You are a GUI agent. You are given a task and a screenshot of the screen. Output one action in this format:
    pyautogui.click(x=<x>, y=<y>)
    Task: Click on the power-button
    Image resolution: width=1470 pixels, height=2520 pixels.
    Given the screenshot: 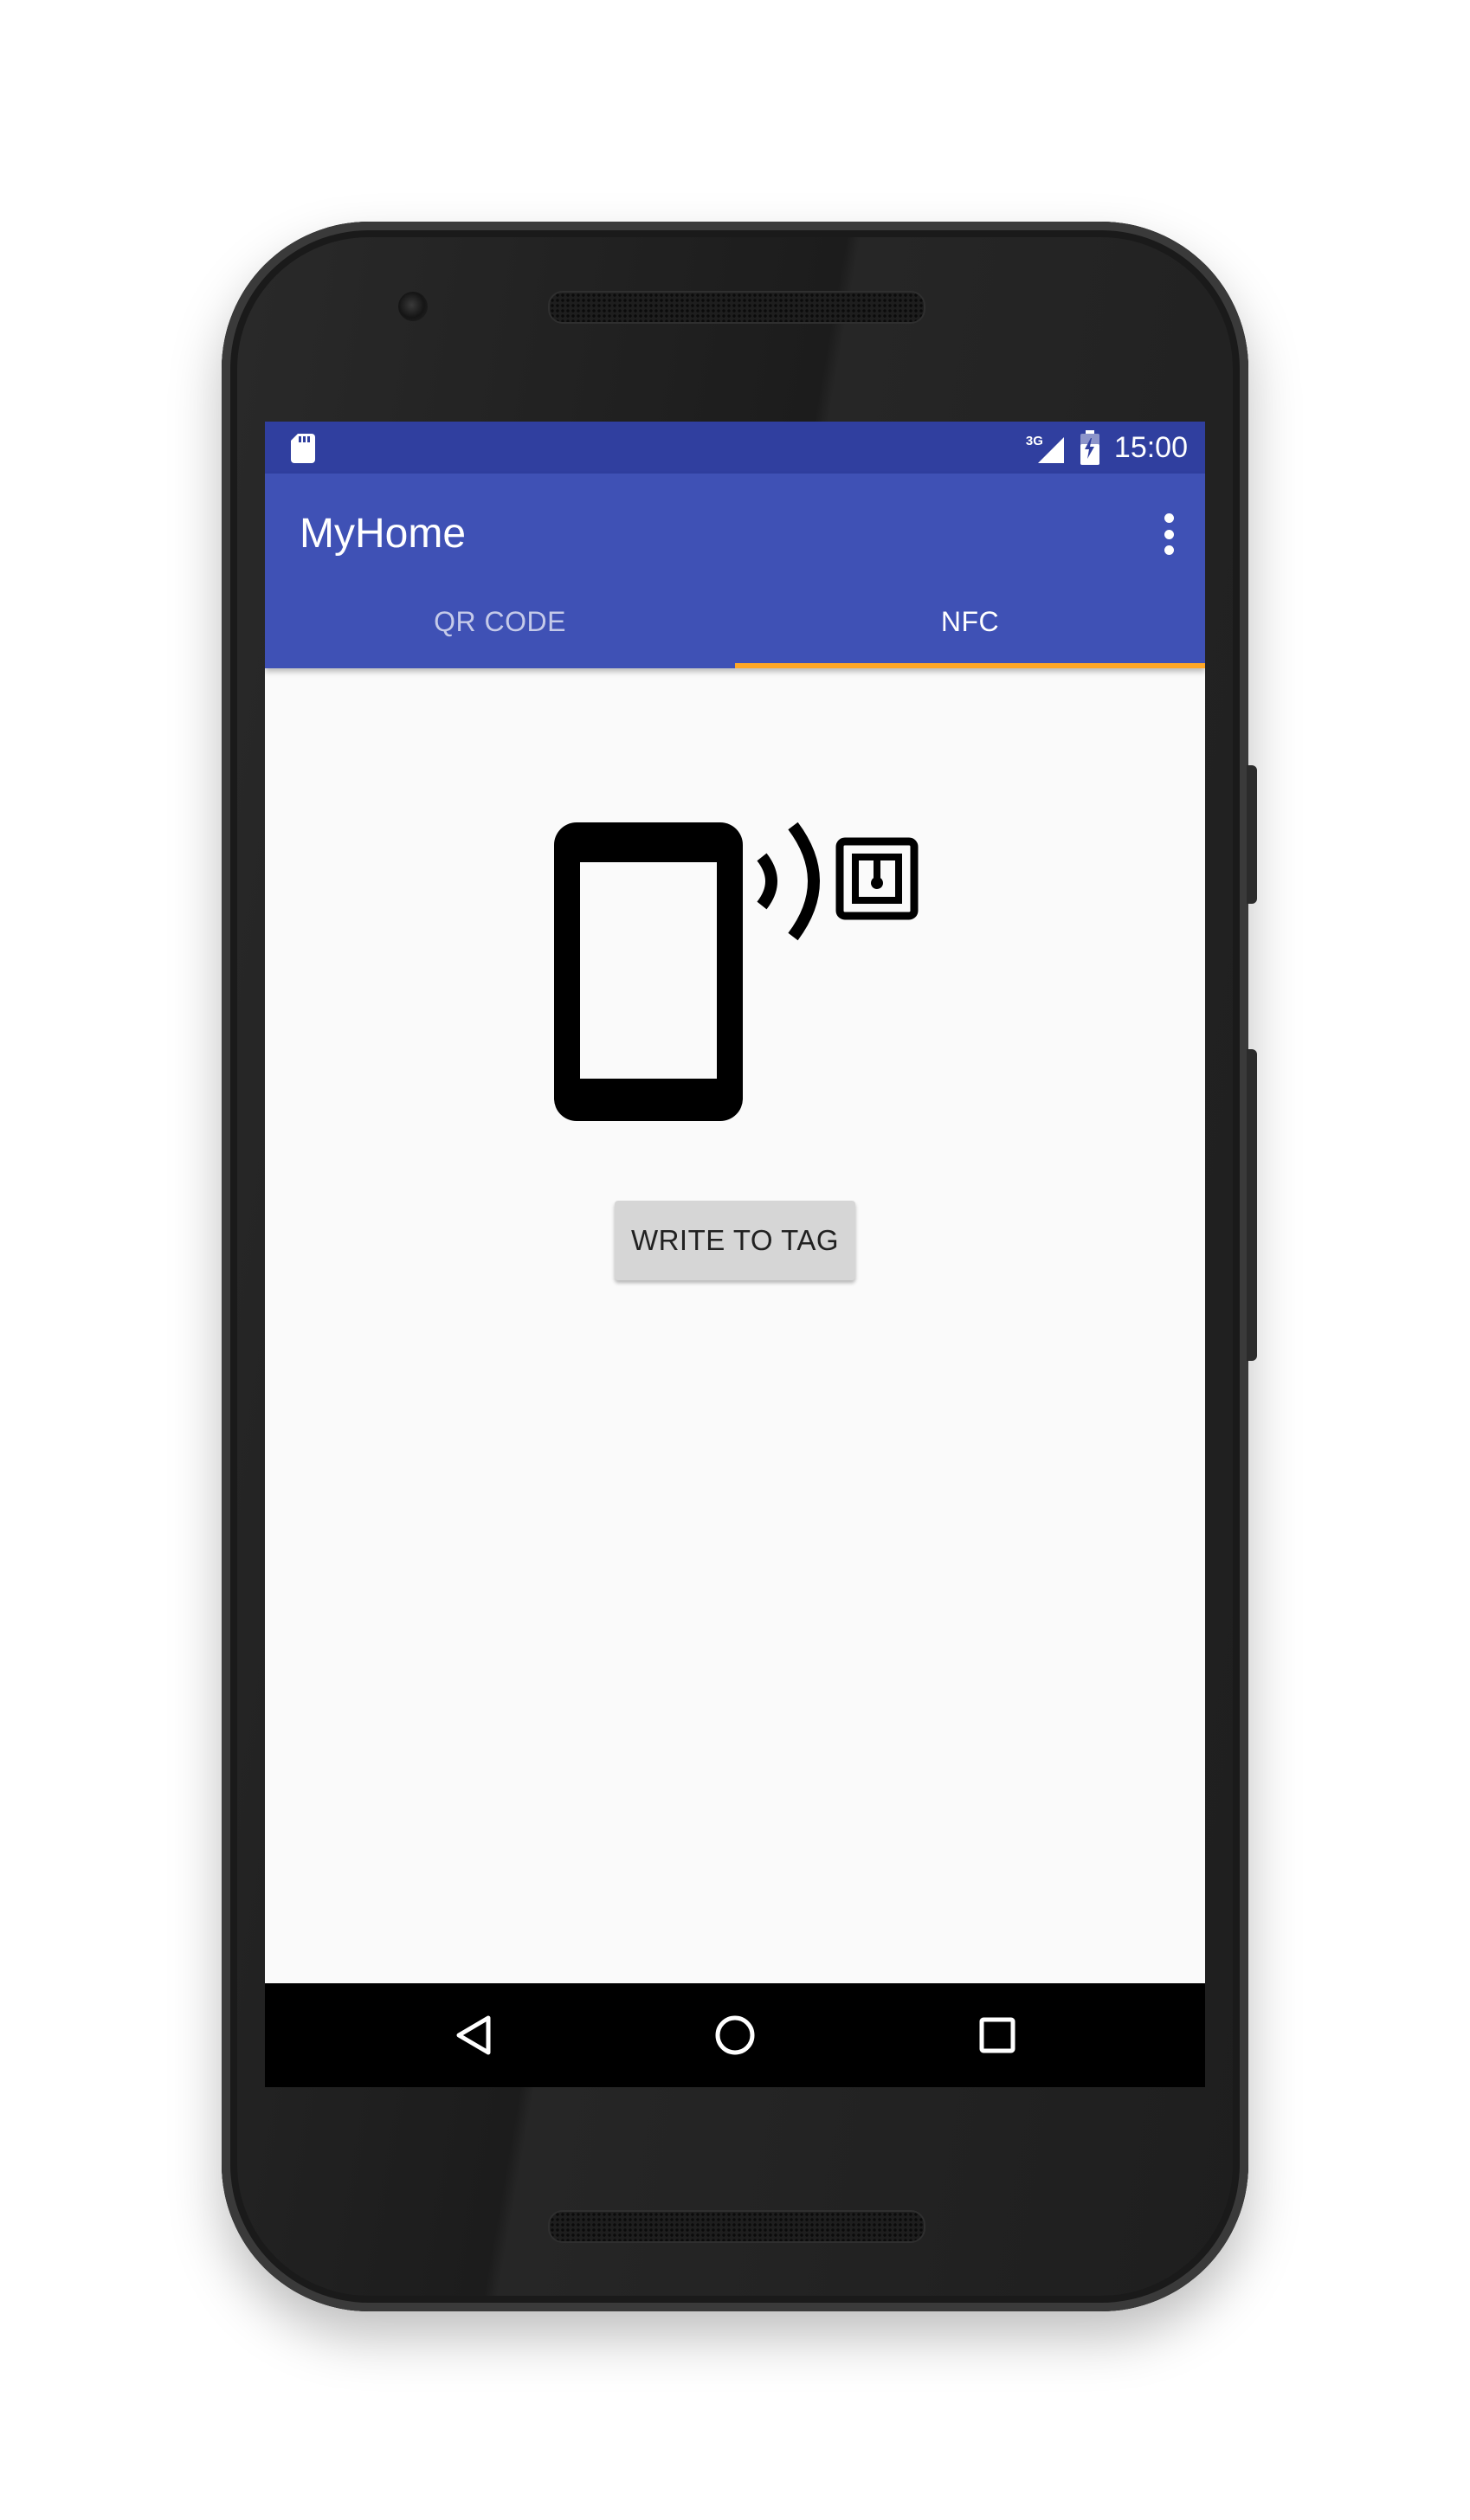 What is the action you would take?
    pyautogui.click(x=1252, y=834)
    